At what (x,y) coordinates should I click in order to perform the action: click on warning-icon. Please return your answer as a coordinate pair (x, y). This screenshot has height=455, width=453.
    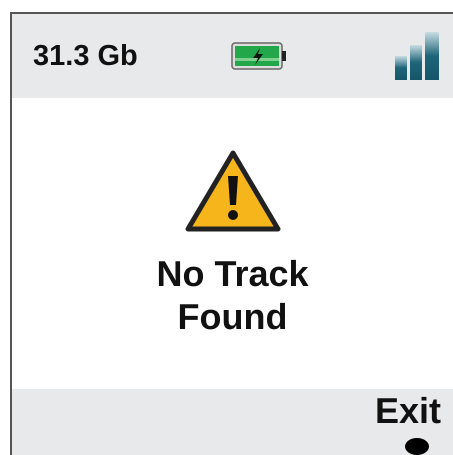
    Looking at the image, I should click on (232, 191).